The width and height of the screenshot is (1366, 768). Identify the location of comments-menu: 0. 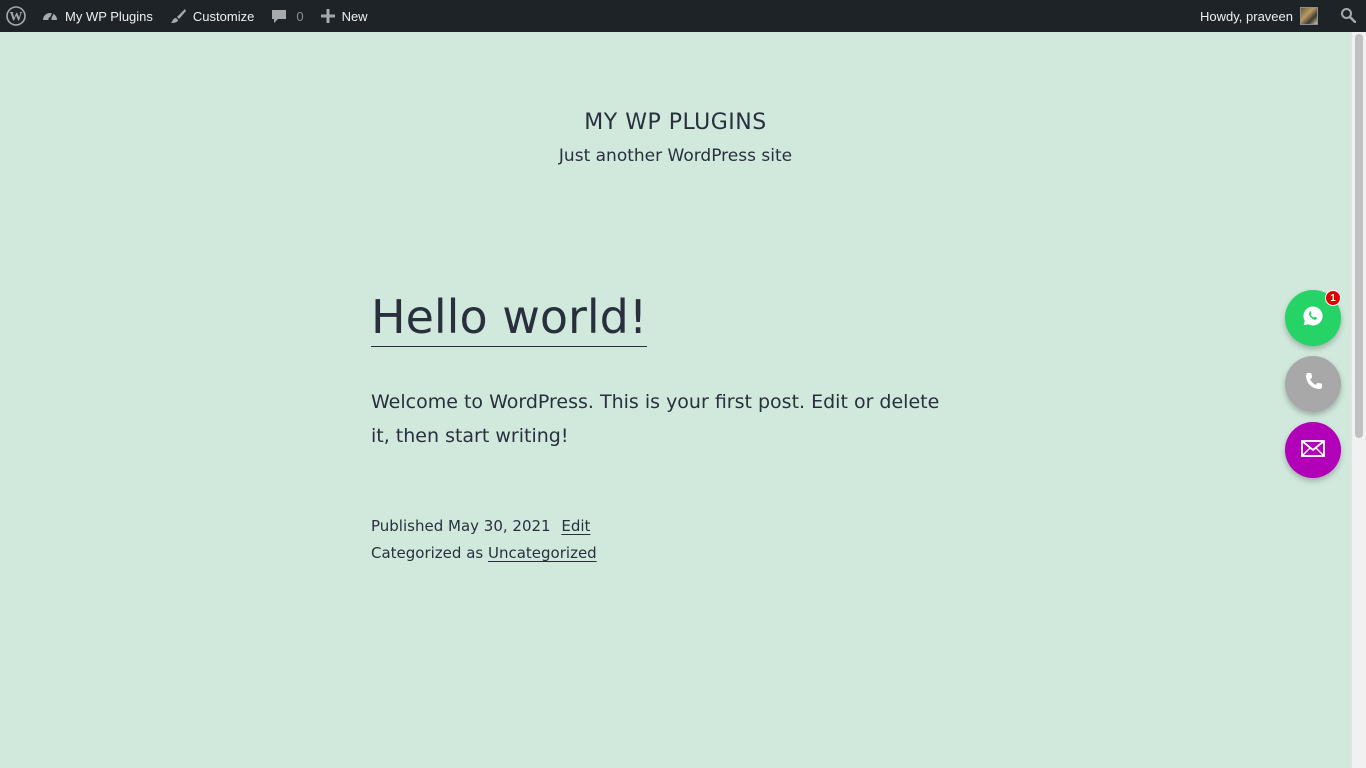
(286, 16).